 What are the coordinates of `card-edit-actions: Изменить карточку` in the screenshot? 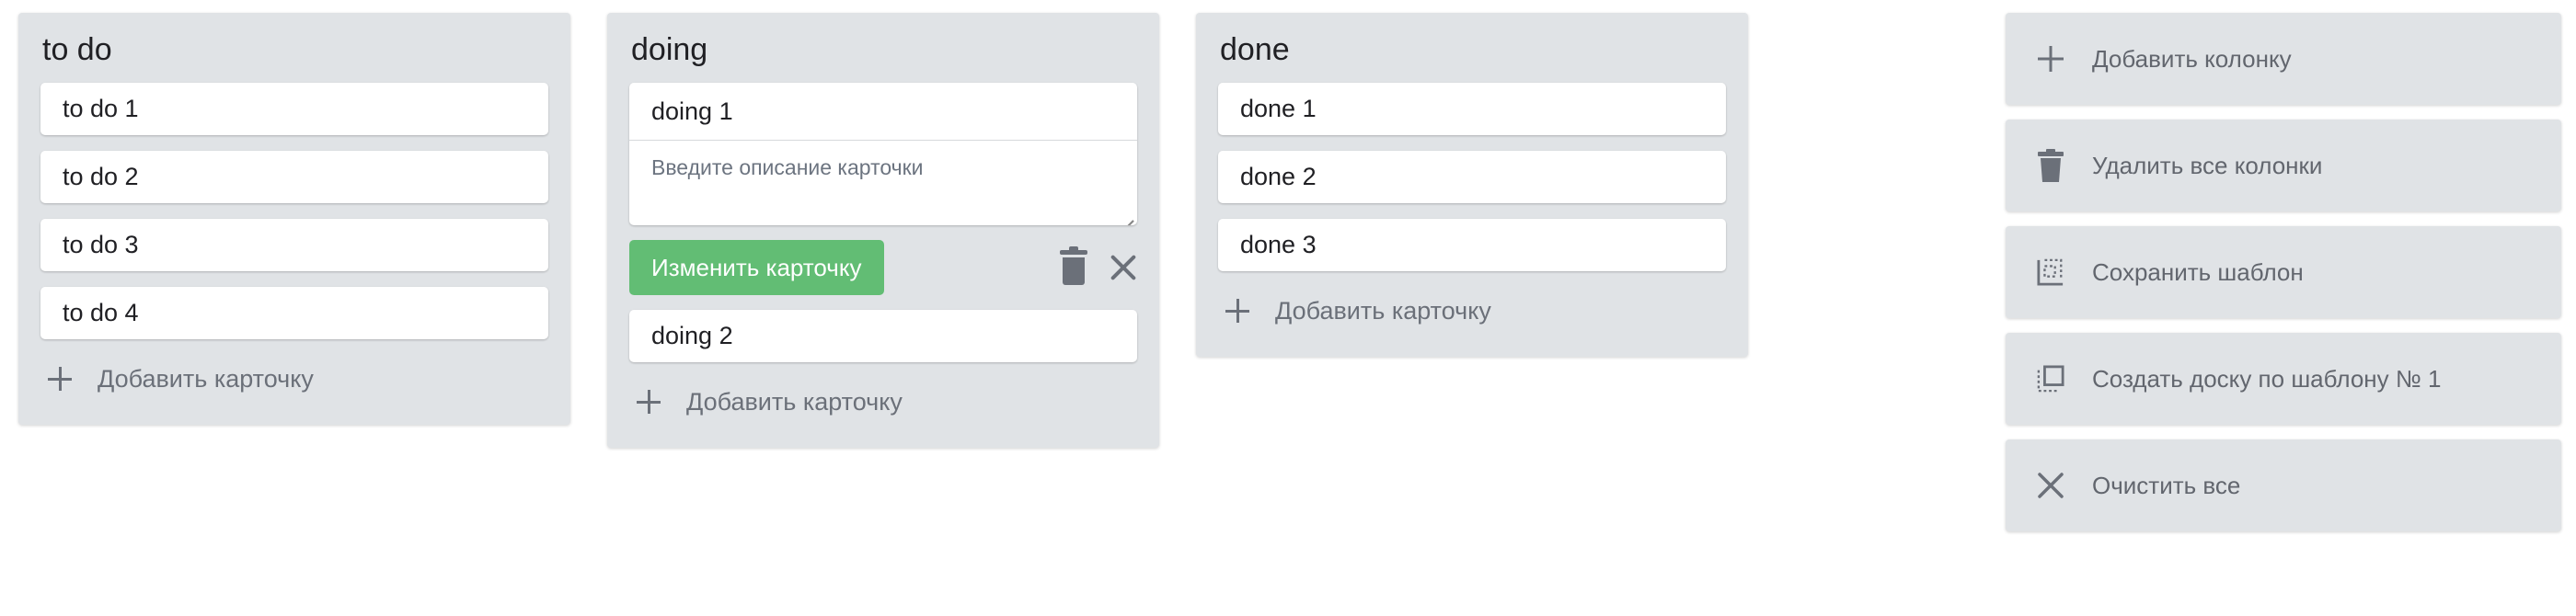 It's located at (883, 267).